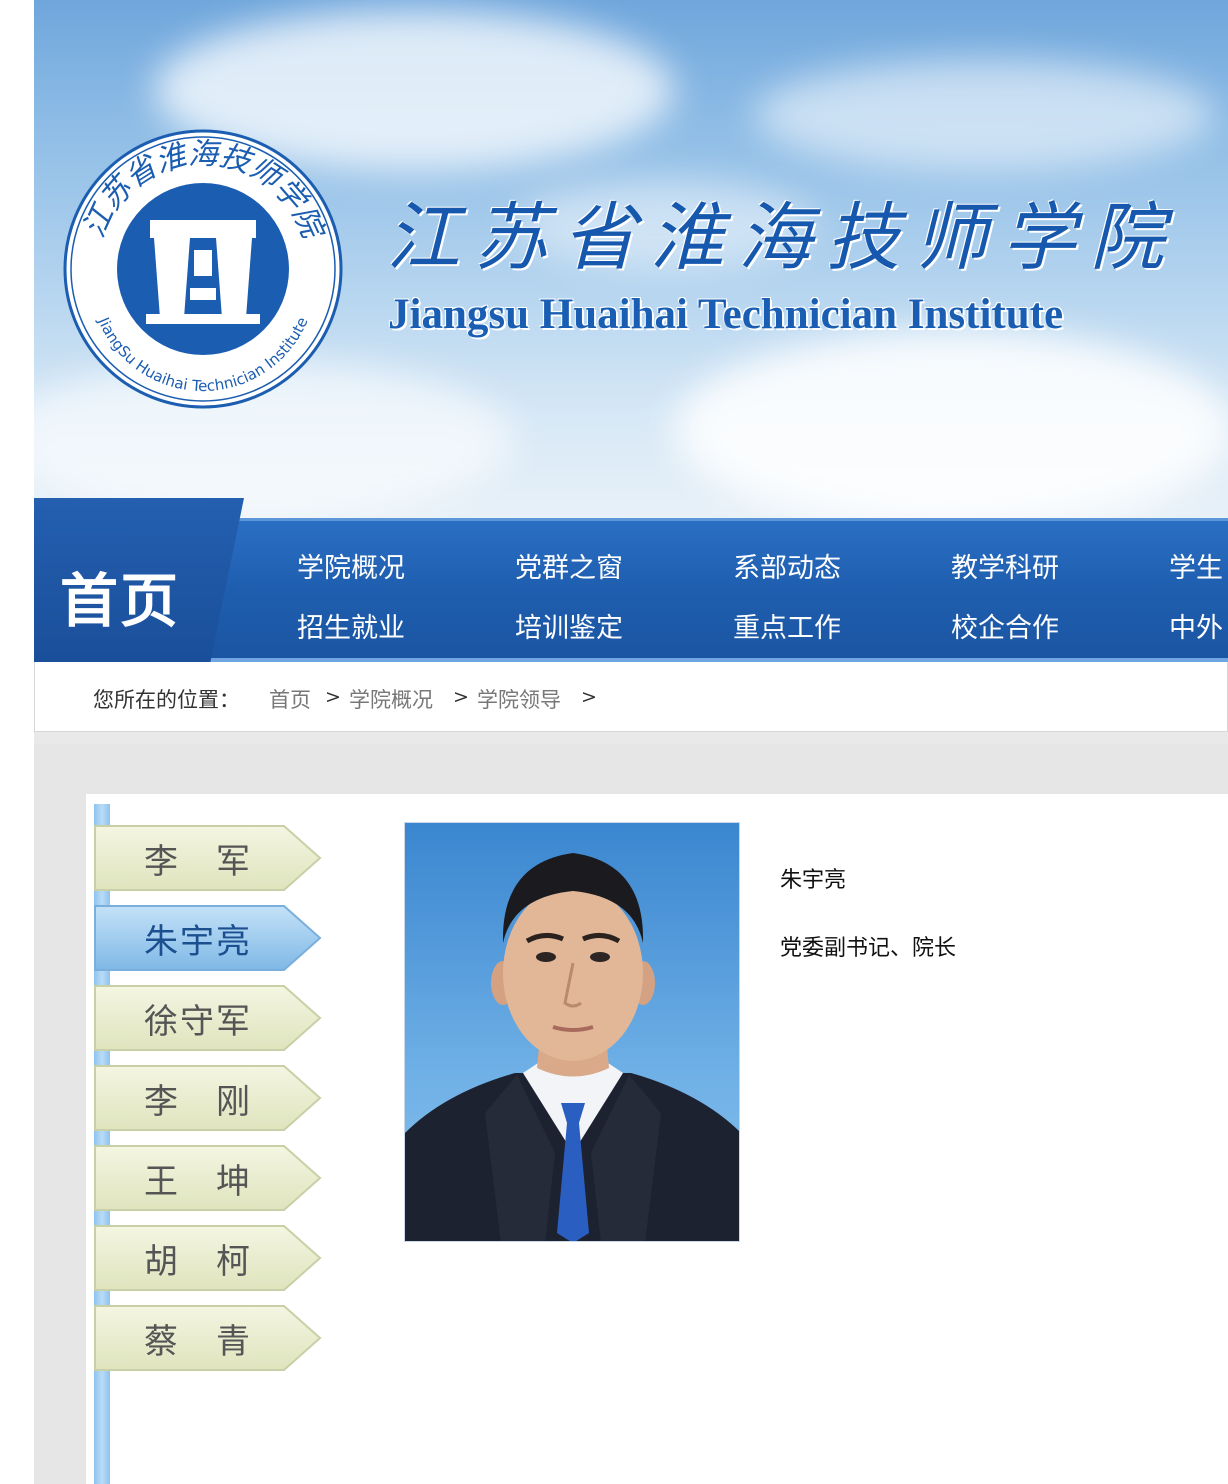 The height and width of the screenshot is (1484, 1228). I want to click on breadcrumb-home-link: 首页, so click(290, 699).